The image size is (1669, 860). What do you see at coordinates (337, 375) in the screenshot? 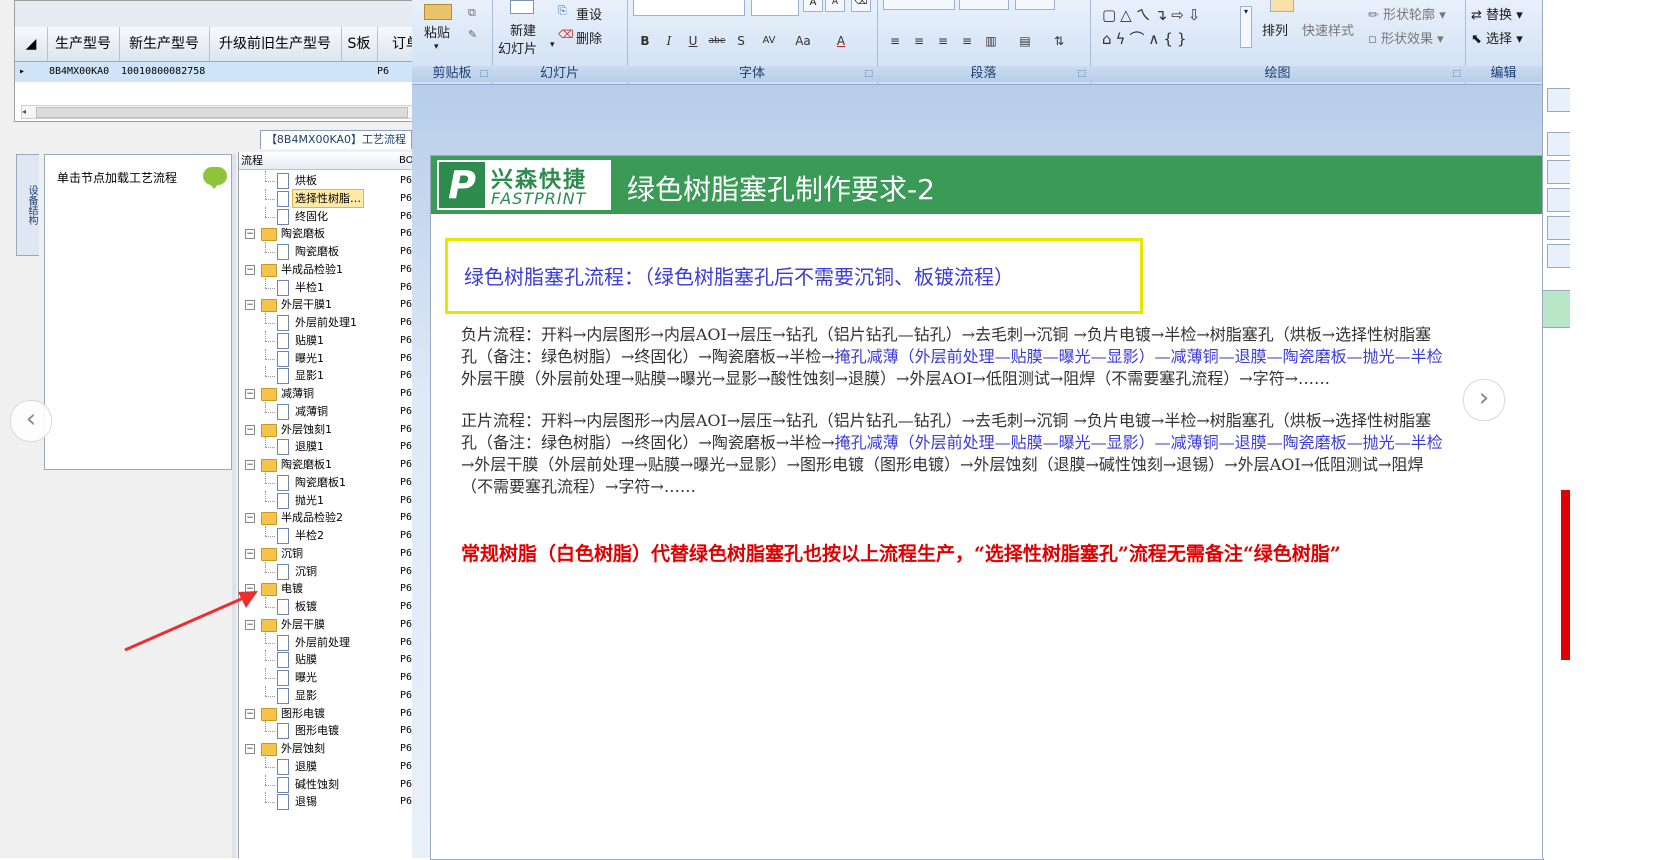
I see `tree-leaf-node: 显影1 P6` at bounding box center [337, 375].